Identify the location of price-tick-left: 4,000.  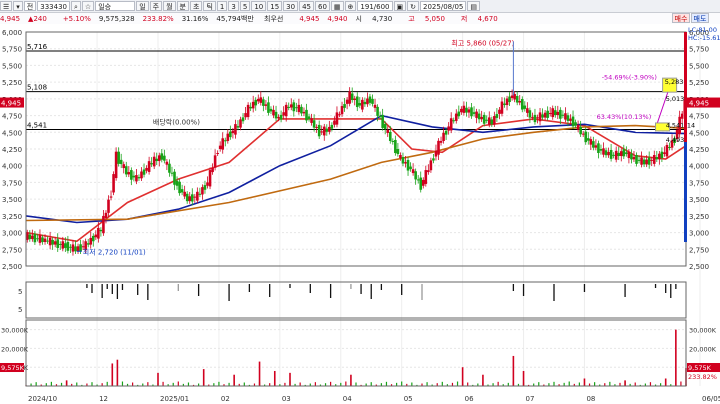
(12, 167).